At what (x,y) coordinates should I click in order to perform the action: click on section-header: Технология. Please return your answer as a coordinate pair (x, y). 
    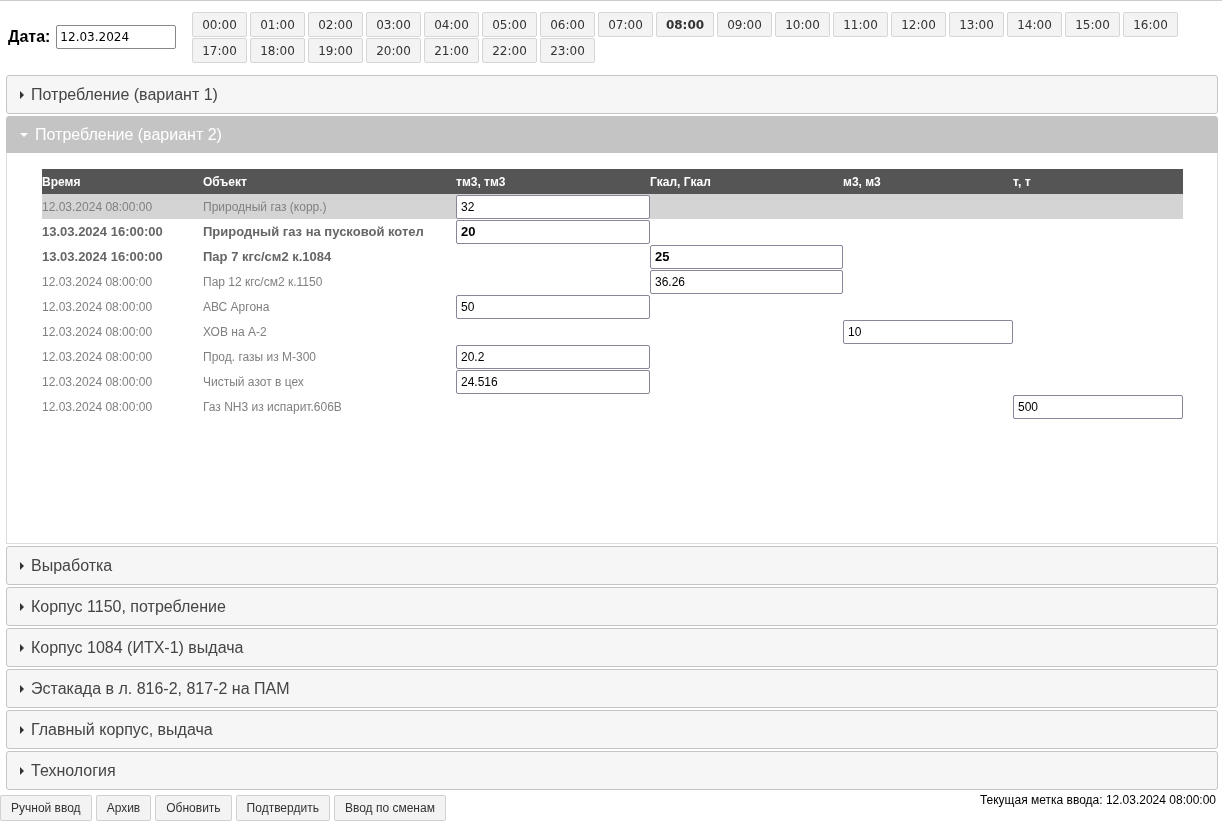
    Looking at the image, I should click on (612, 770).